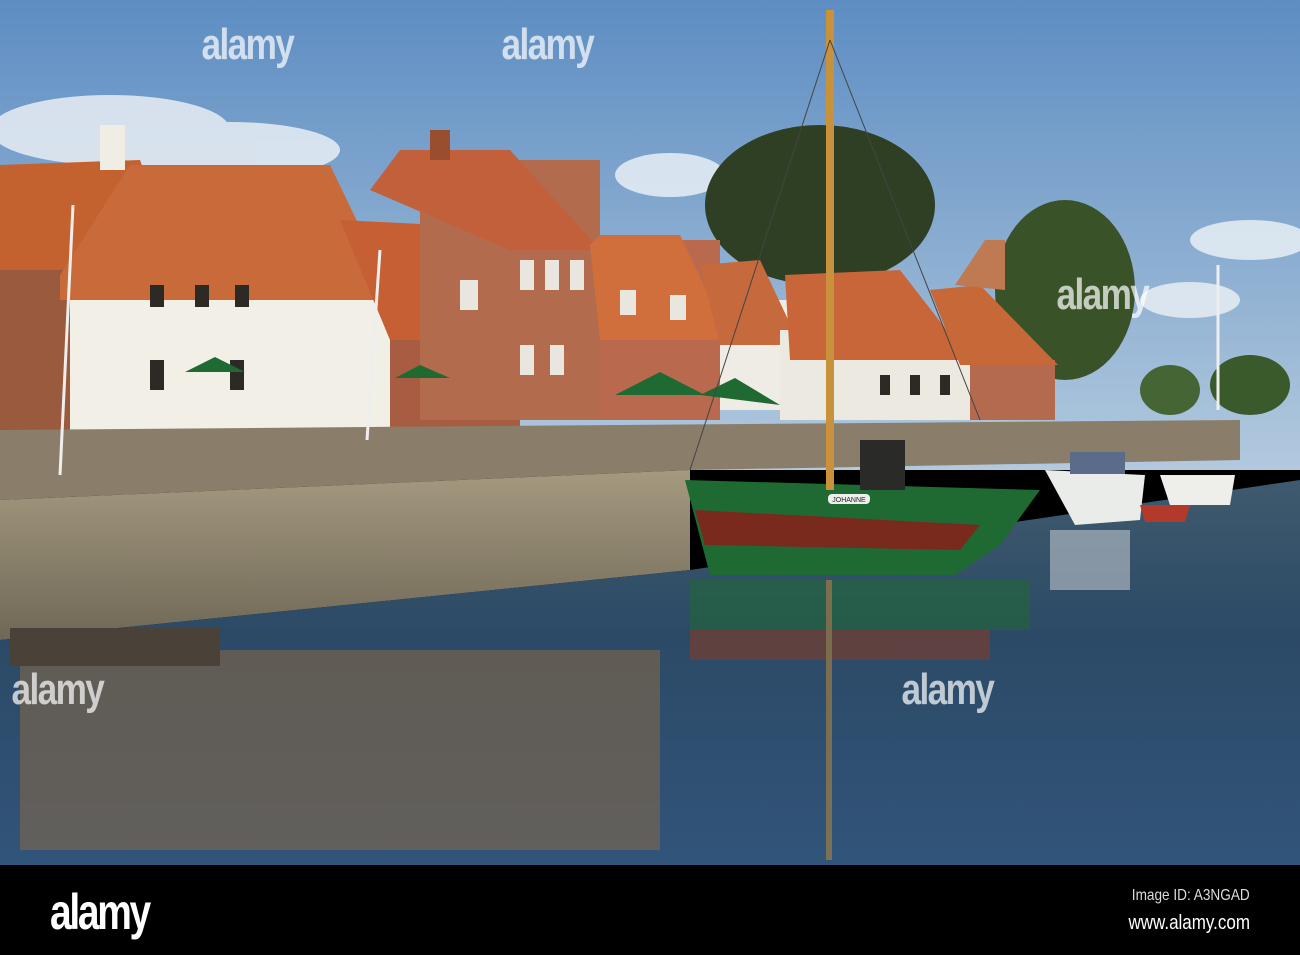 This screenshot has height=955, width=1300. What do you see at coordinates (650, 910) in the screenshot?
I see `footer-bar: alamy Image ID: A3NGAD www.alamy.com` at bounding box center [650, 910].